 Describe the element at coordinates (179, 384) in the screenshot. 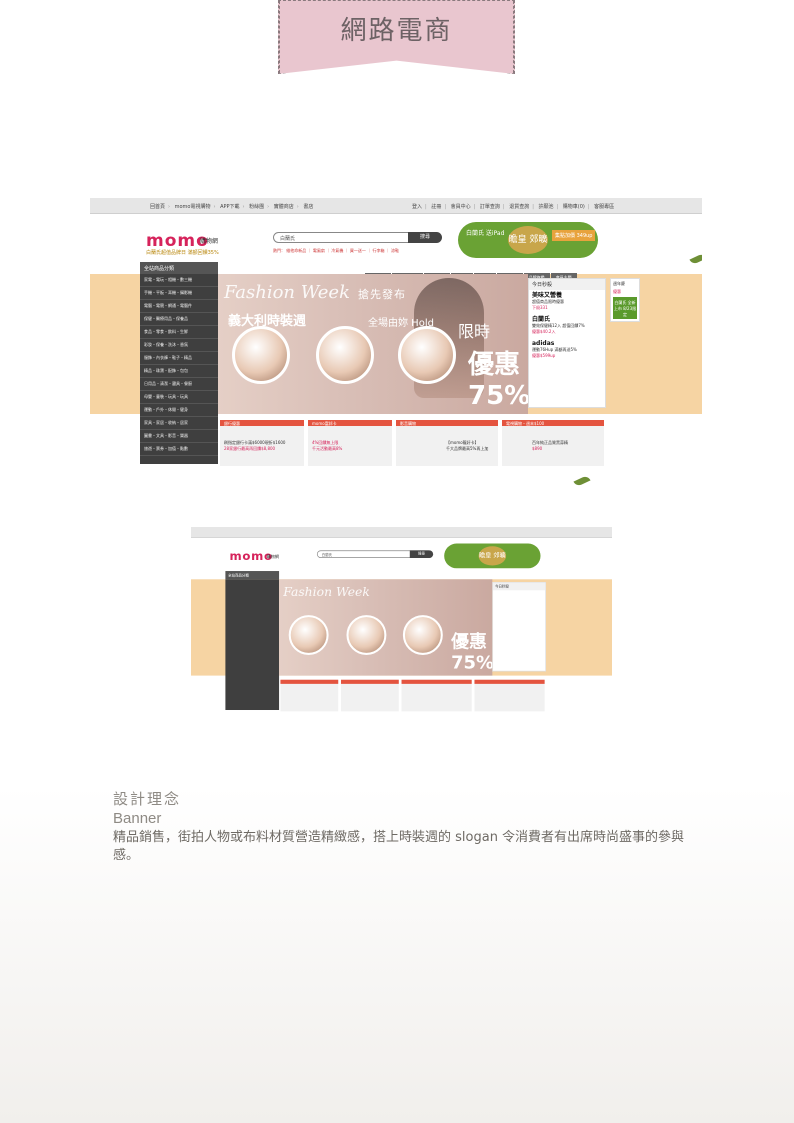

I see `category-item: 日用品・清潔・寢具・餐廚` at that location.